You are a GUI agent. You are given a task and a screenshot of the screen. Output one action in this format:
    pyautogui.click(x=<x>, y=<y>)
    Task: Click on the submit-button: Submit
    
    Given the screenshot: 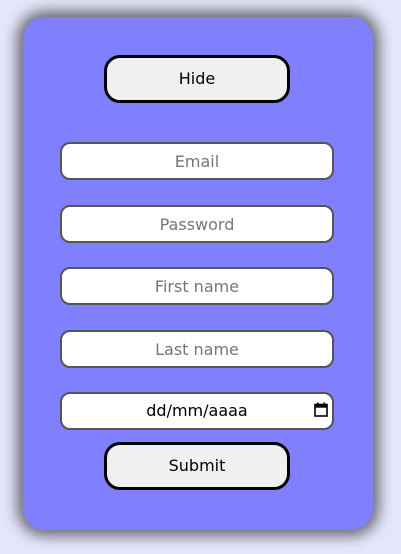 What is the action you would take?
    pyautogui.click(x=197, y=466)
    